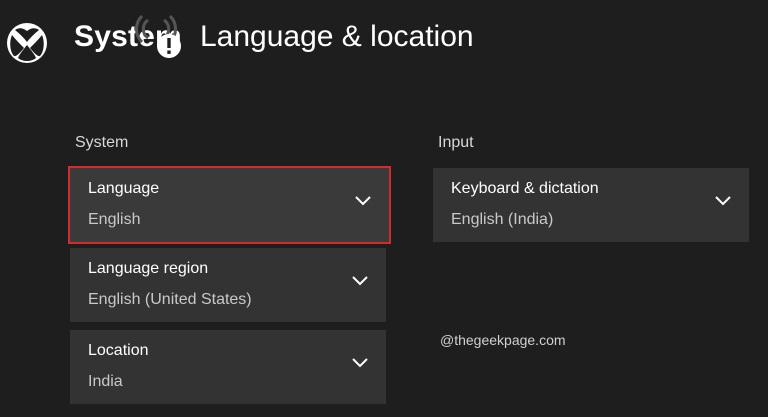 This screenshot has height=417, width=768. What do you see at coordinates (118, 350) in the screenshot?
I see `setting-label: Location` at bounding box center [118, 350].